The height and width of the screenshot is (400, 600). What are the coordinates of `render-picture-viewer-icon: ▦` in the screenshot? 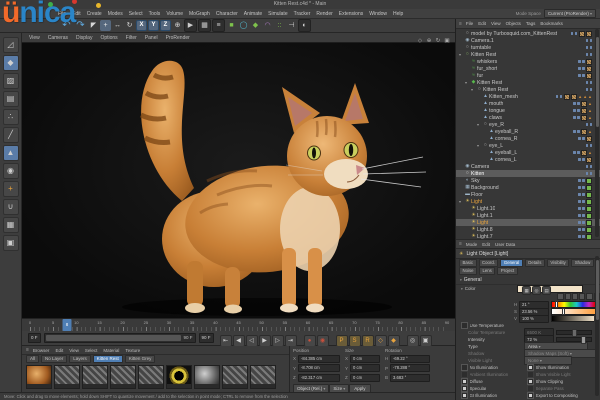 It's located at (204, 25).